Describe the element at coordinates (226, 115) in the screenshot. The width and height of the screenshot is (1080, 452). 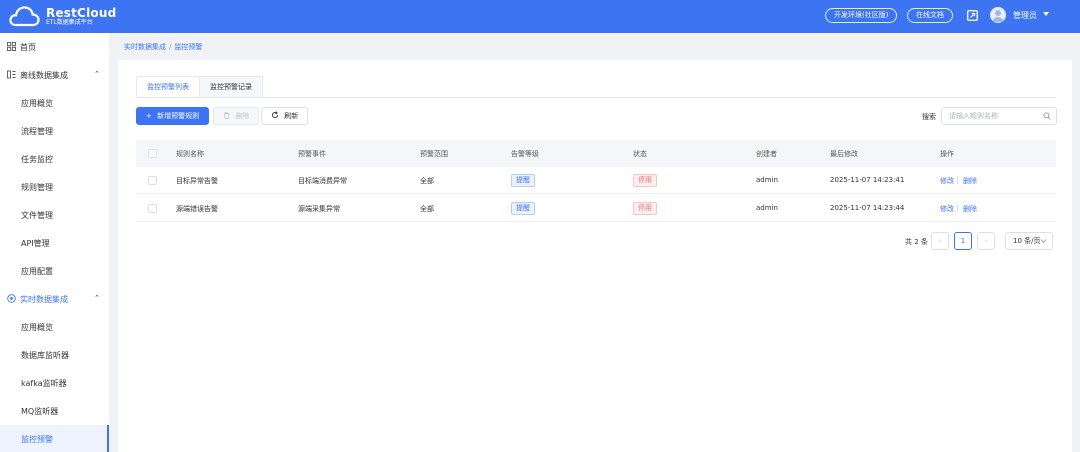
I see `trash-icon` at that location.